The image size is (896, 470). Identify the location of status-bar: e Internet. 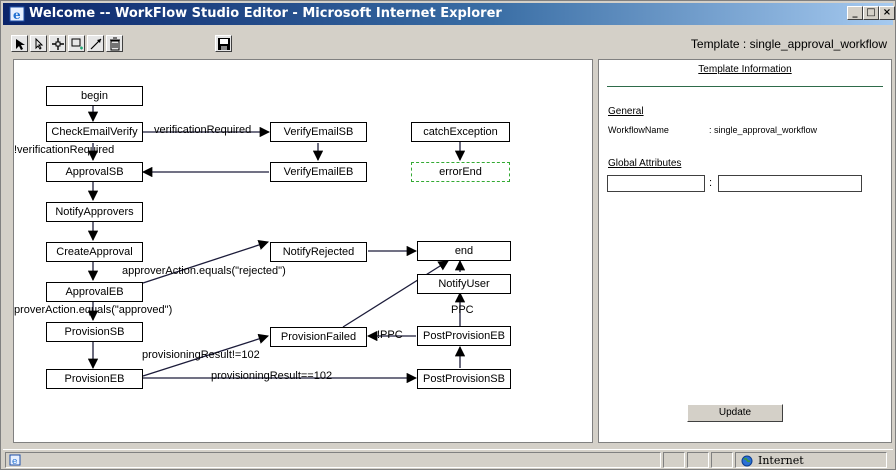
(448, 459).